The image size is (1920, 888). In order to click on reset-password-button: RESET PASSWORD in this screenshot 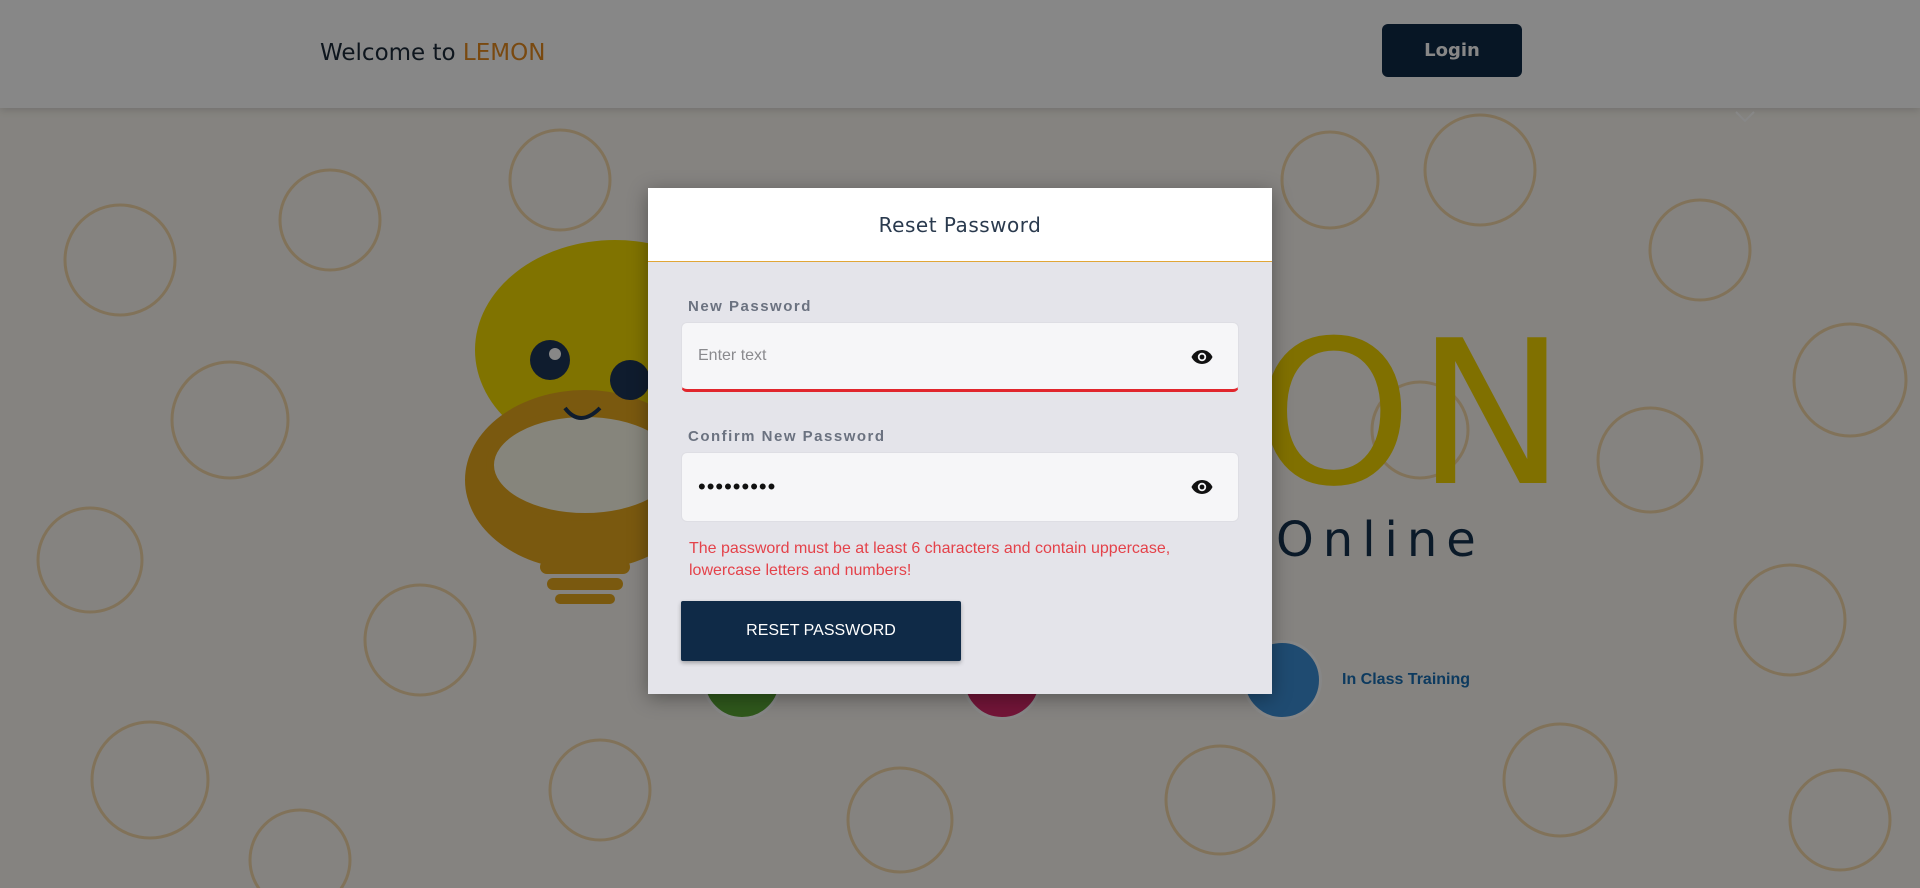, I will do `click(821, 631)`.